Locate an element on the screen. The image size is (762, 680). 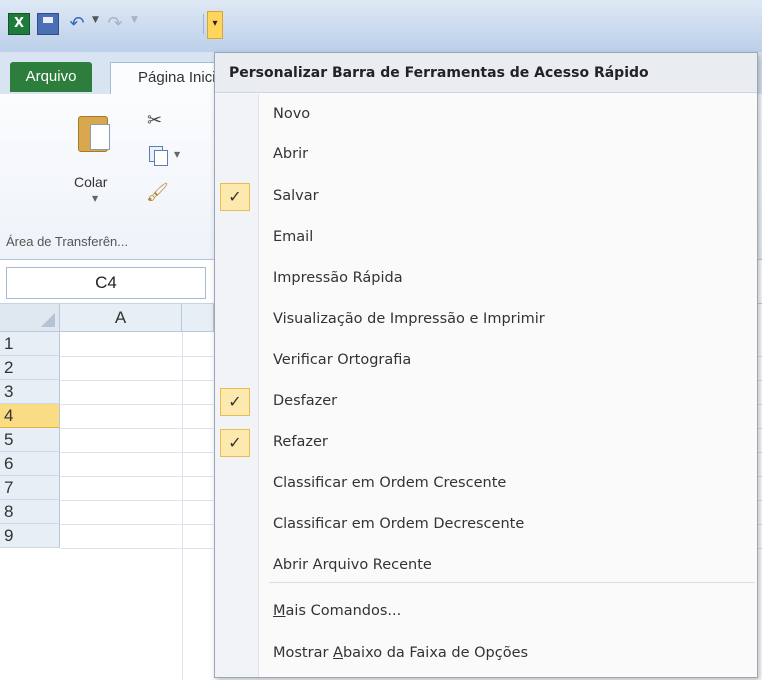
menu-item-label: Novo is located at coordinates (292, 114).